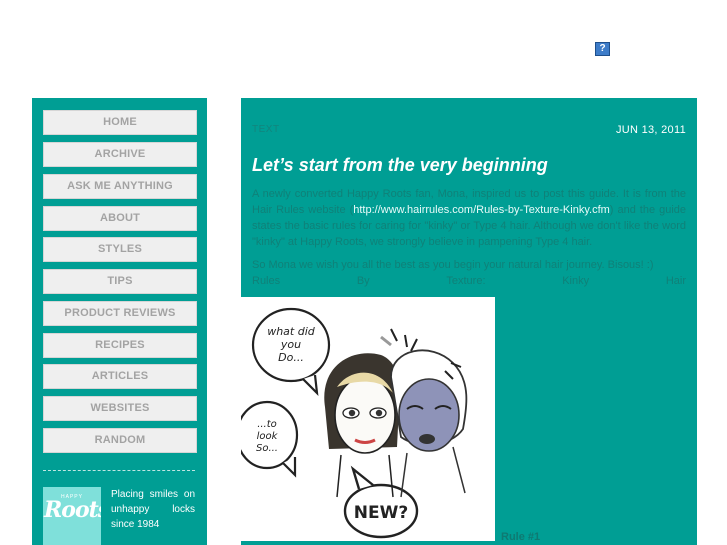 This screenshot has height=545, width=727. What do you see at coordinates (120, 313) in the screenshot?
I see `nav-product-reviews-button: PRODUCT REVIEWS` at bounding box center [120, 313].